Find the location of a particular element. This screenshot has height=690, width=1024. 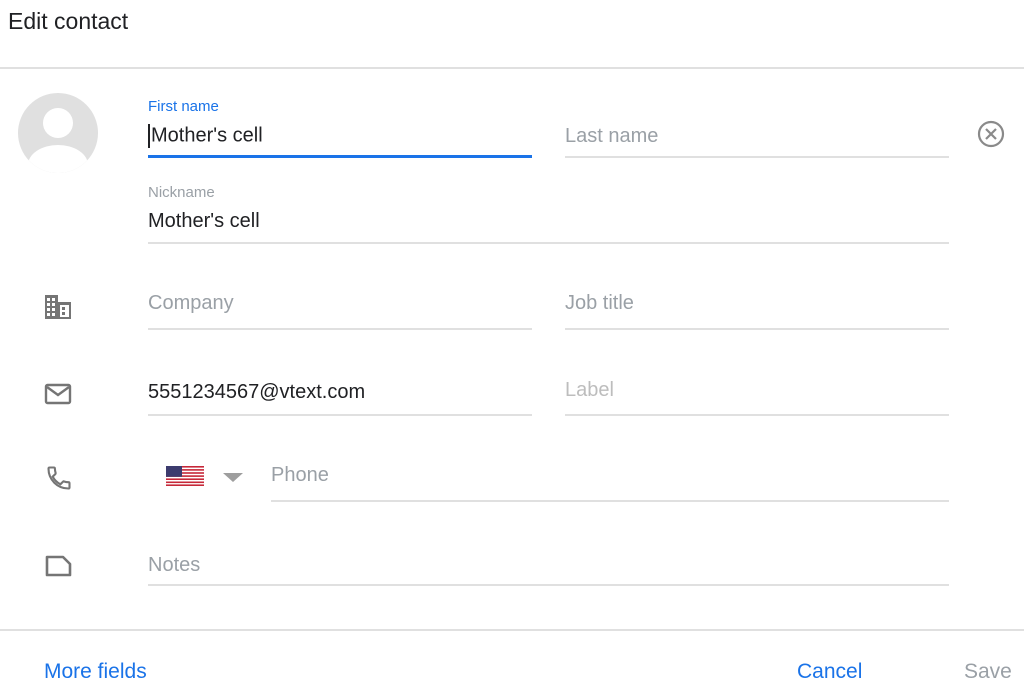

more-fields-button: More fields is located at coordinates (95, 672).